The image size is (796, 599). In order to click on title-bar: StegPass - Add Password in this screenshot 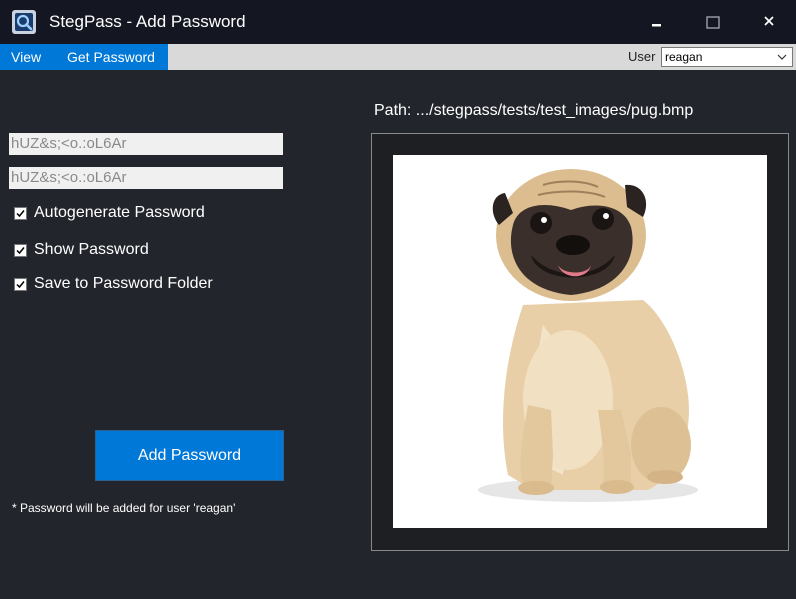, I will do `click(398, 22)`.